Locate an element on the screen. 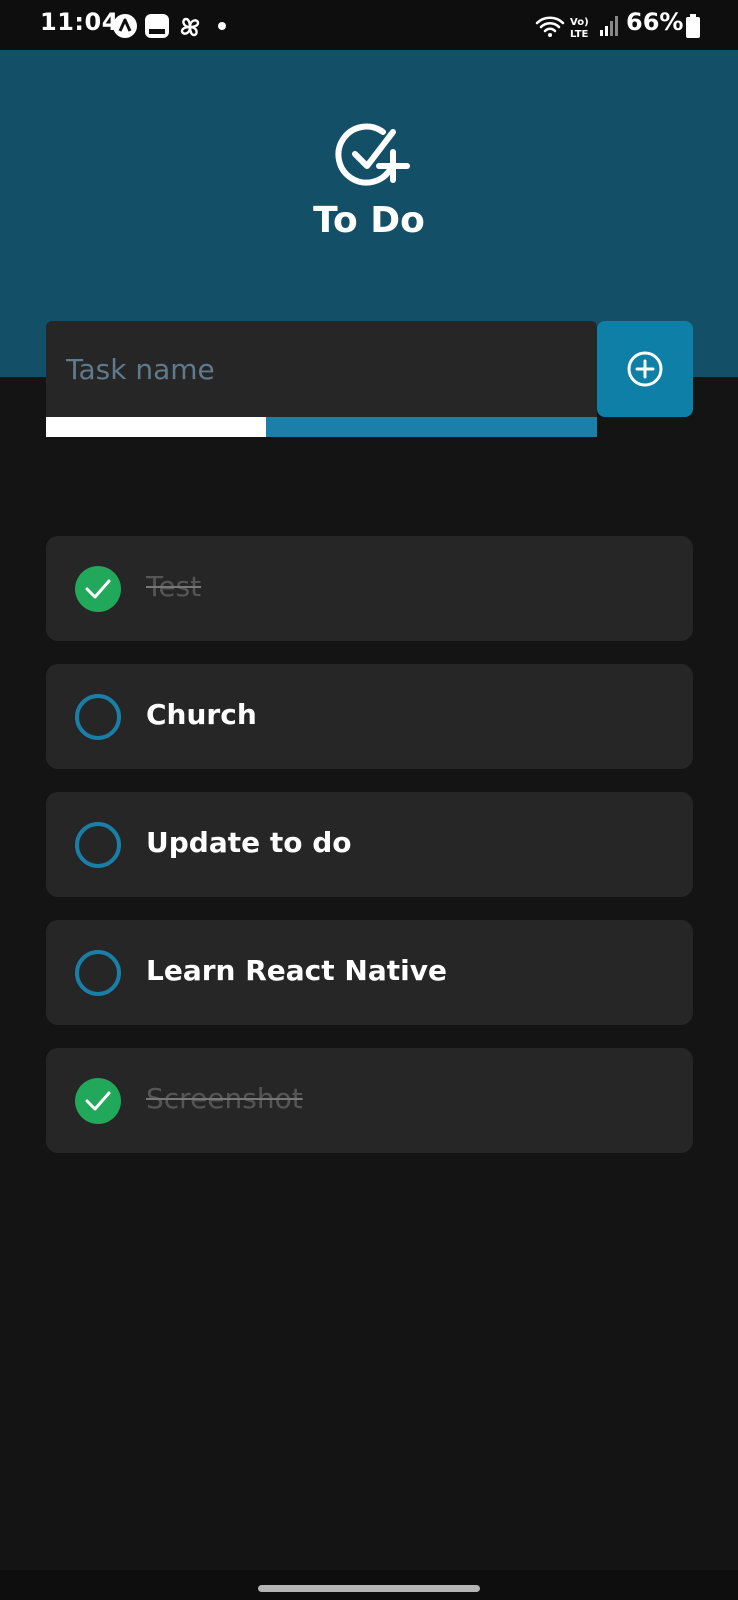 Image resolution: width=738 pixels, height=1600 pixels. svg-text: LTE is located at coordinates (579, 34).